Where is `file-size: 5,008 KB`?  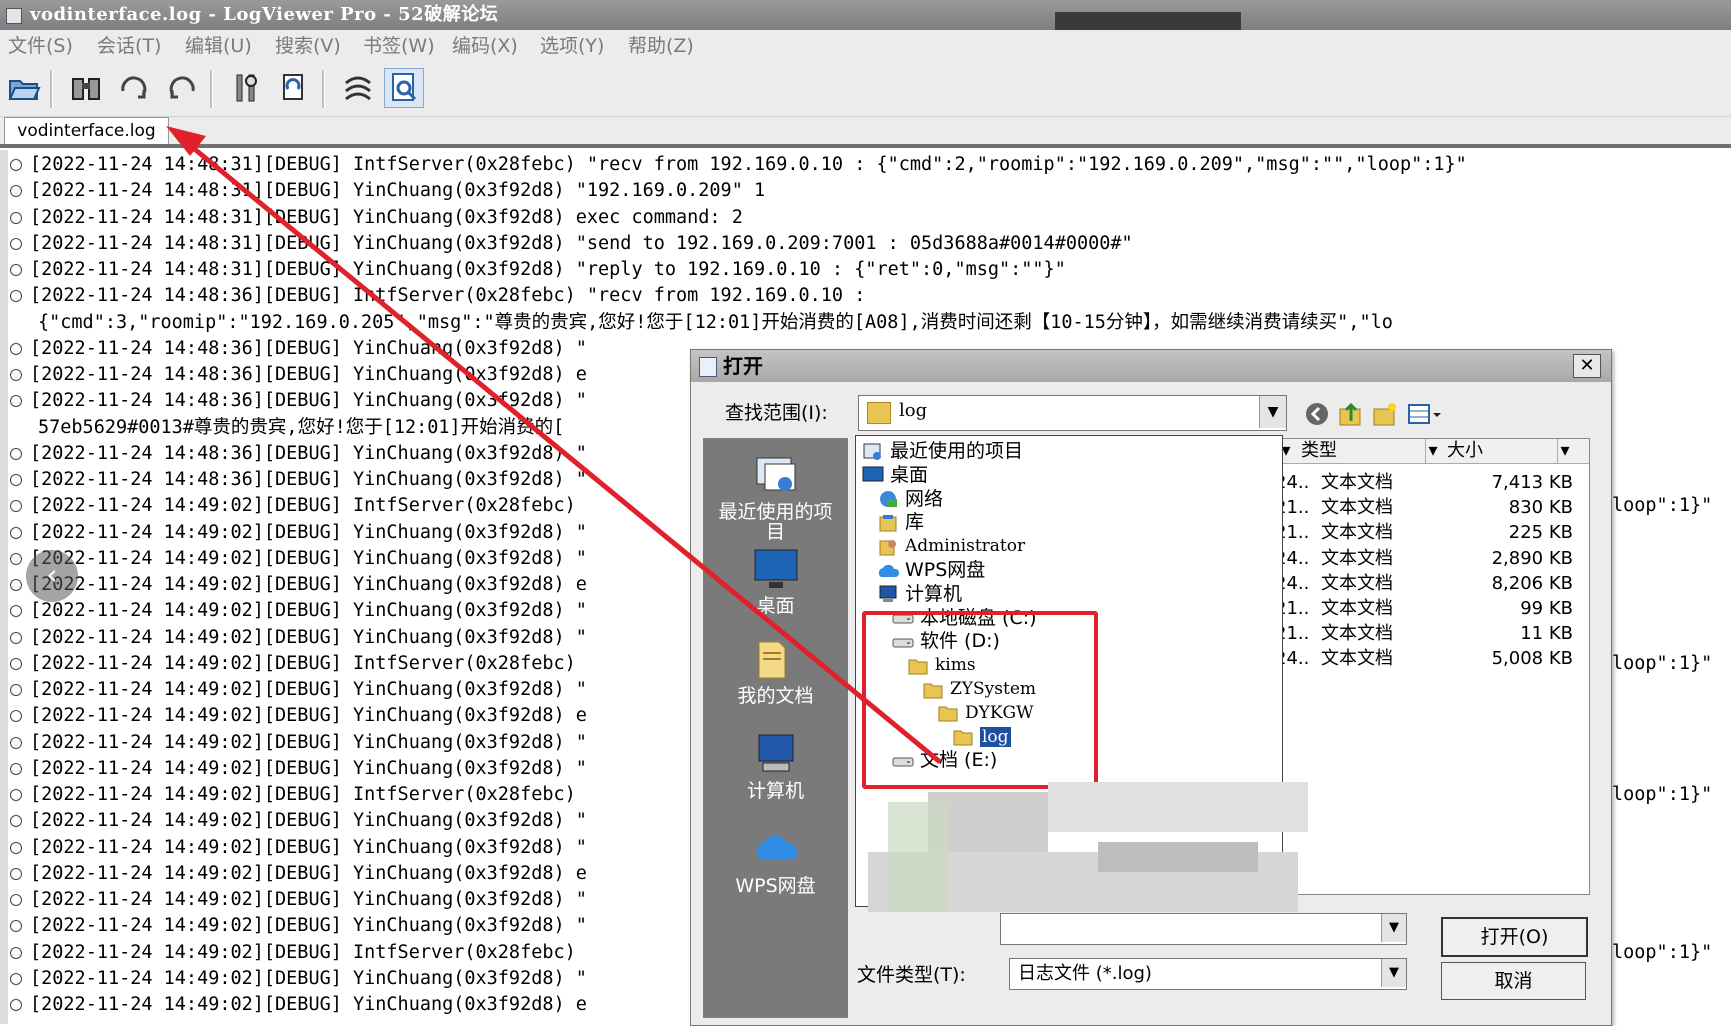
file-size: 5,008 KB is located at coordinates (1532, 659).